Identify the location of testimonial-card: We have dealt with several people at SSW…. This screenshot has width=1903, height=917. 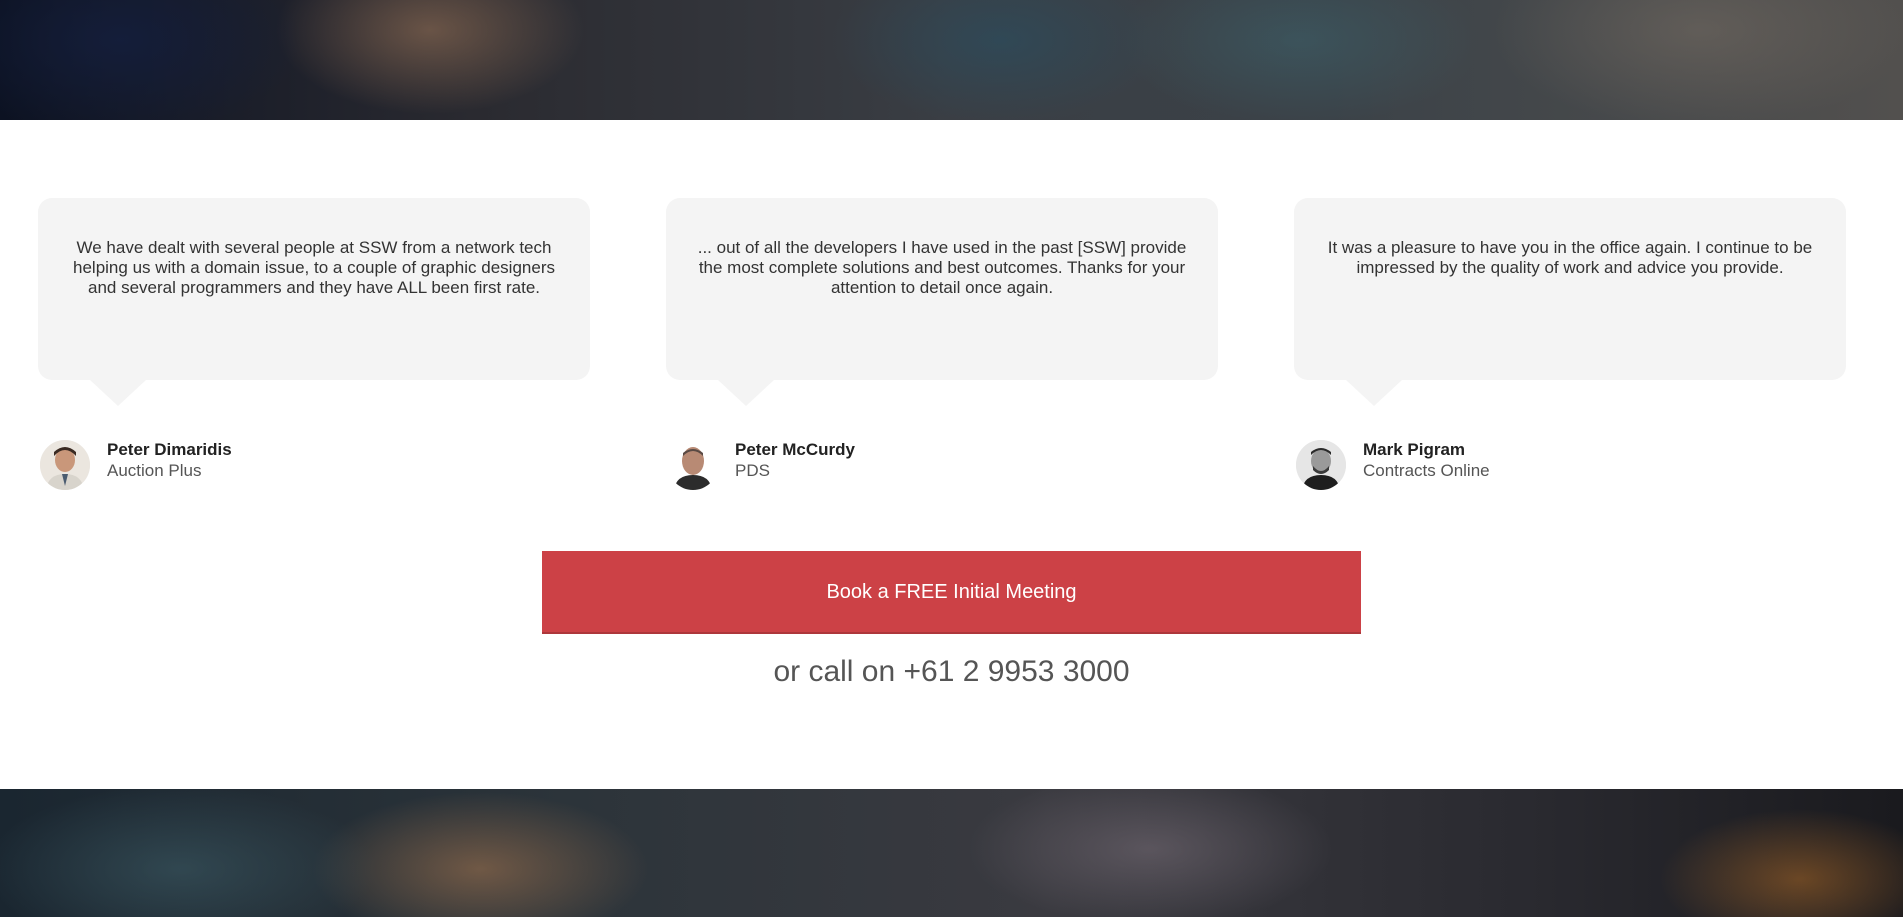
(314, 344).